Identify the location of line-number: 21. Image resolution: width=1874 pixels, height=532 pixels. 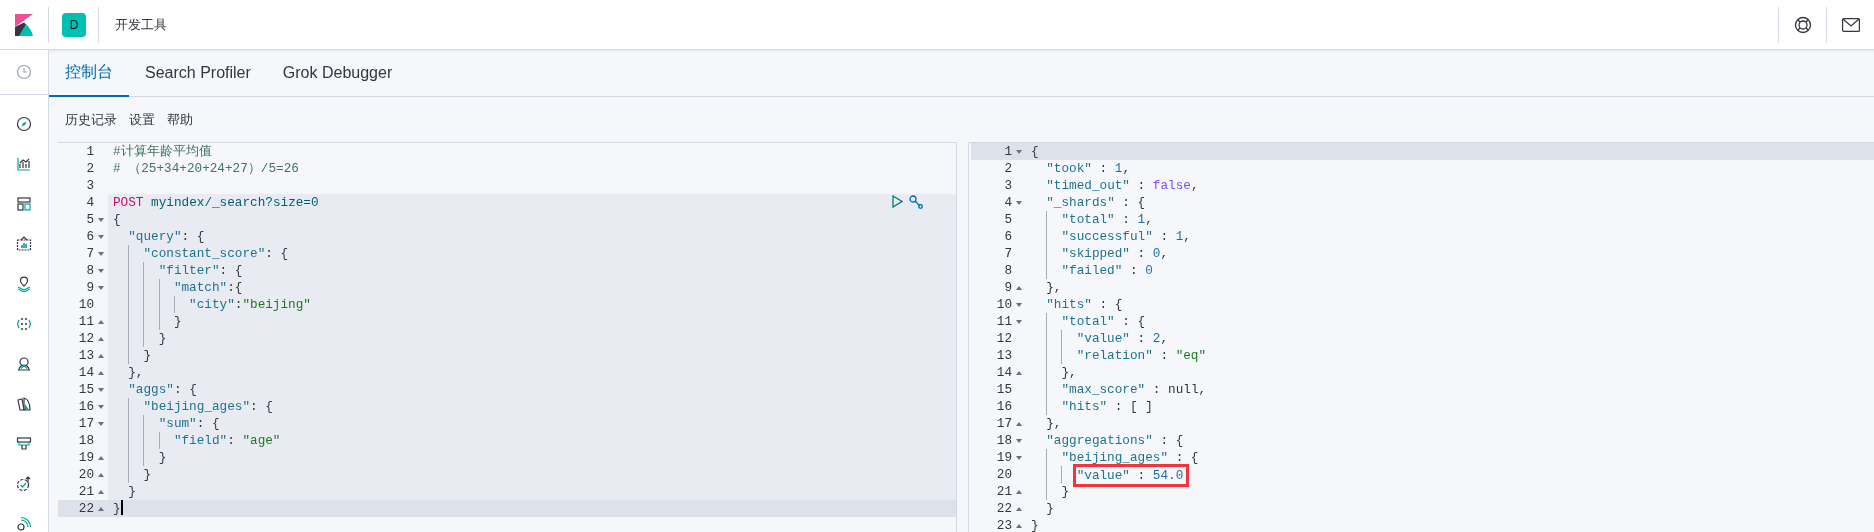
(1004, 491).